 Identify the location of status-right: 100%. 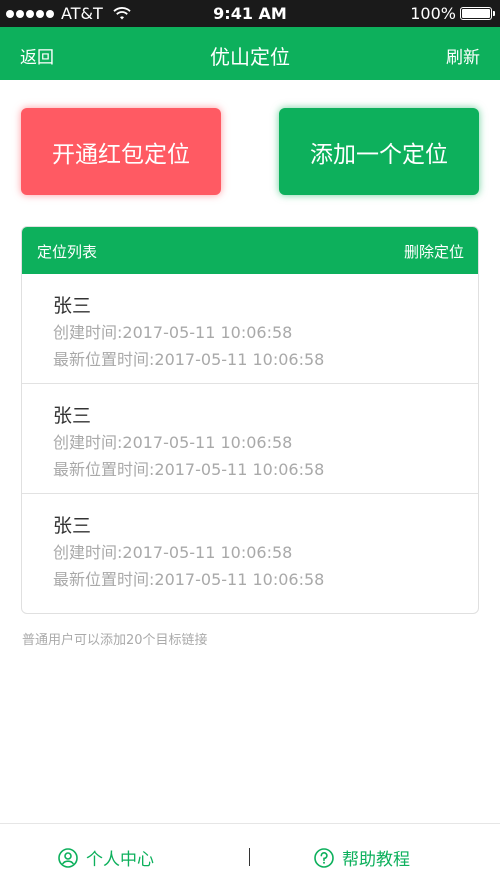
(452, 13).